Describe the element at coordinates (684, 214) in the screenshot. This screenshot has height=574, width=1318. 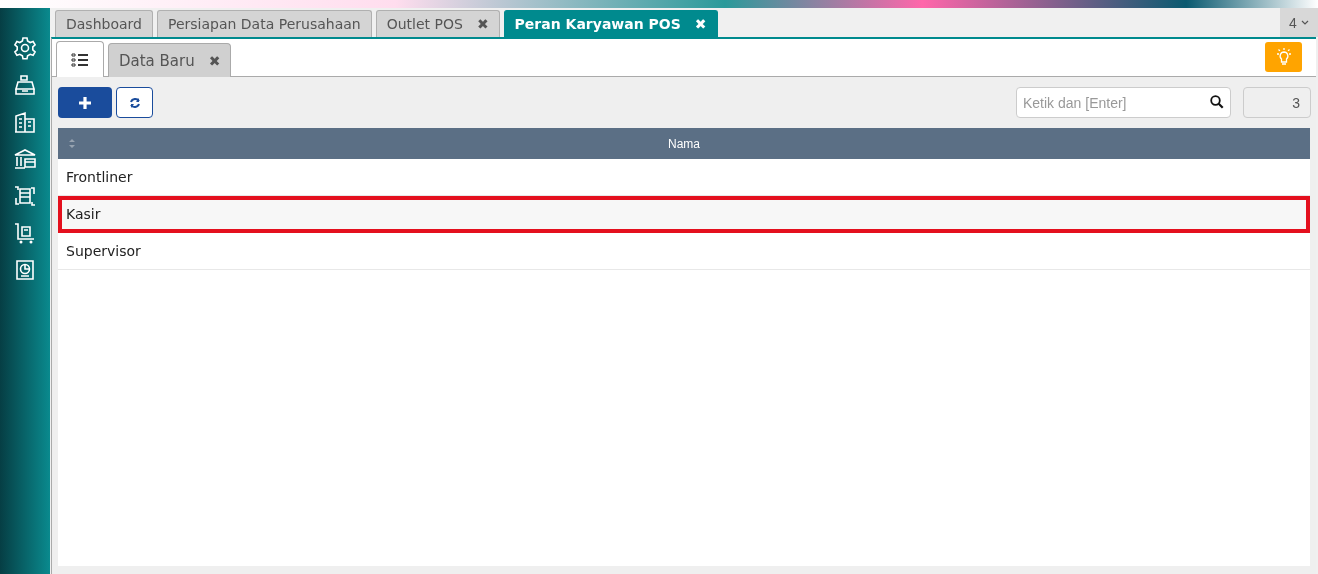
I see `table-cell: Kasir` at that location.